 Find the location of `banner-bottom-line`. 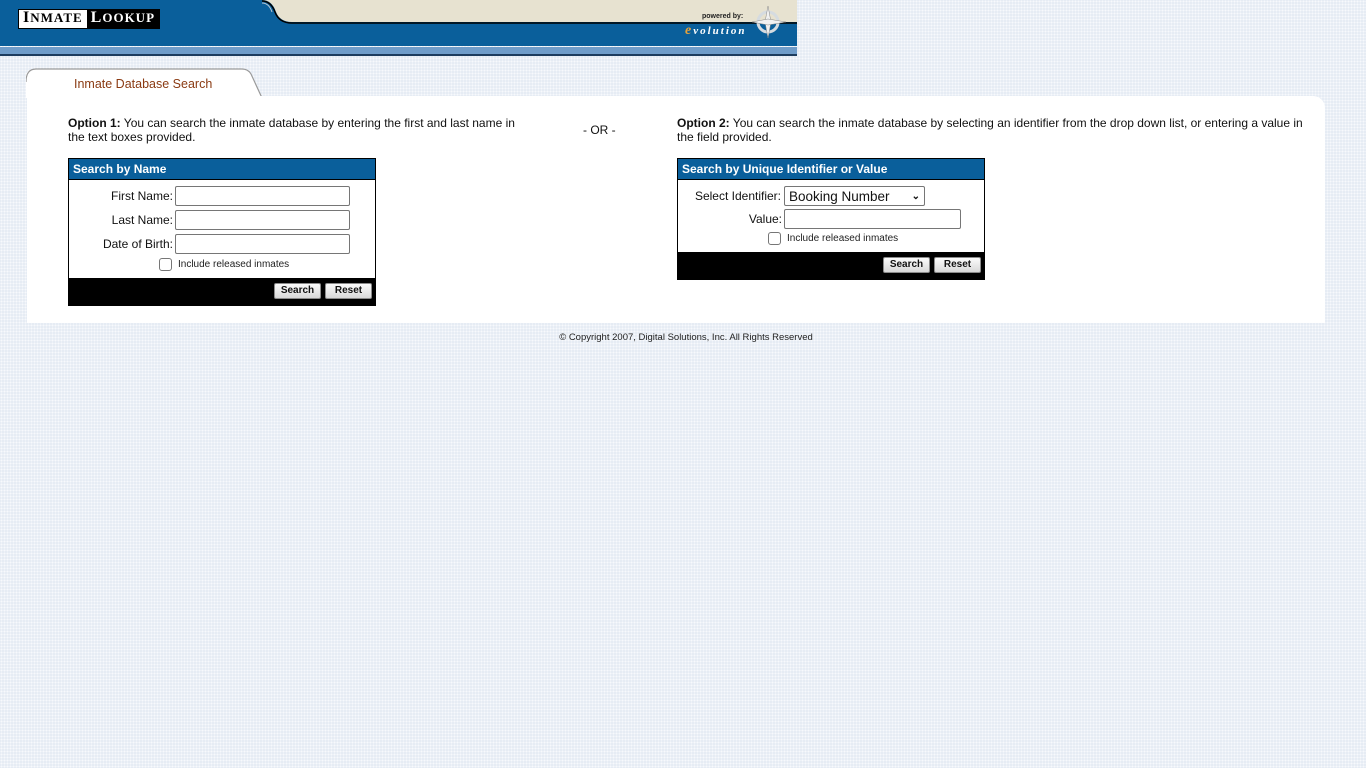

banner-bottom-line is located at coordinates (398, 55).